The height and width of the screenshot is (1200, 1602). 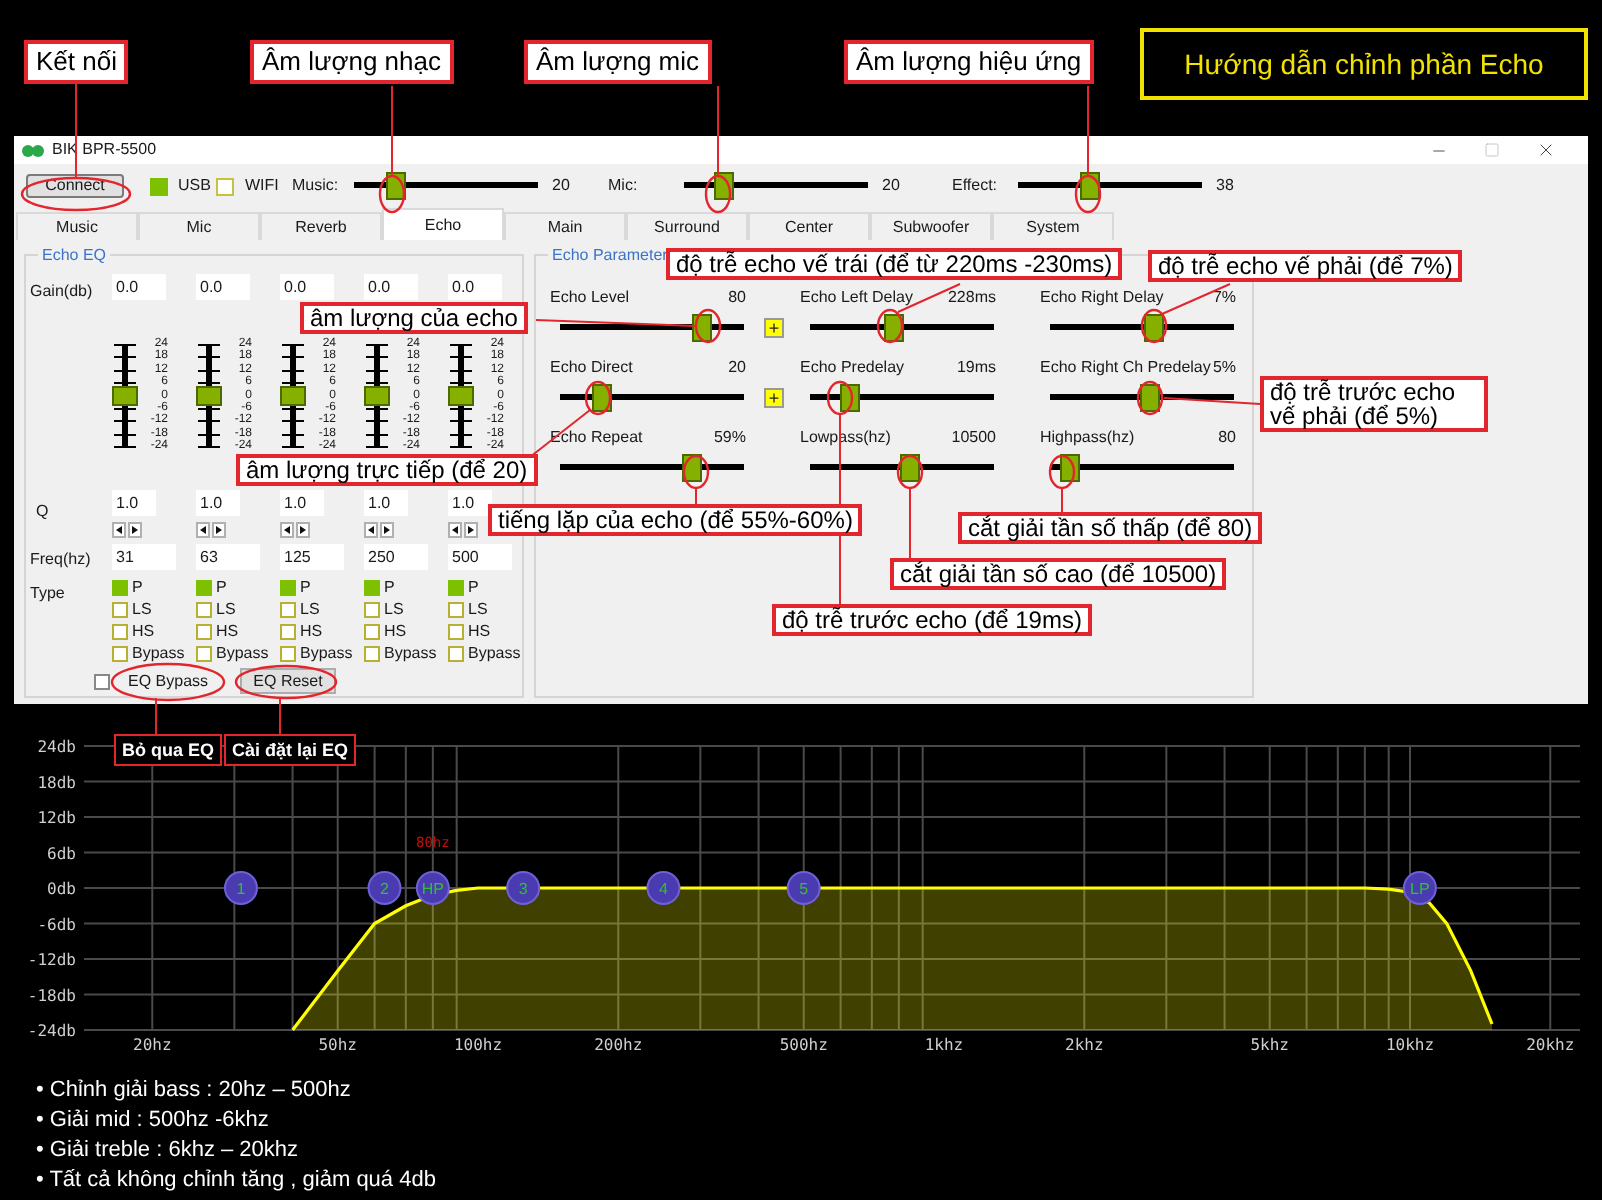 I want to click on parameter-value: 10500, so click(x=973, y=436).